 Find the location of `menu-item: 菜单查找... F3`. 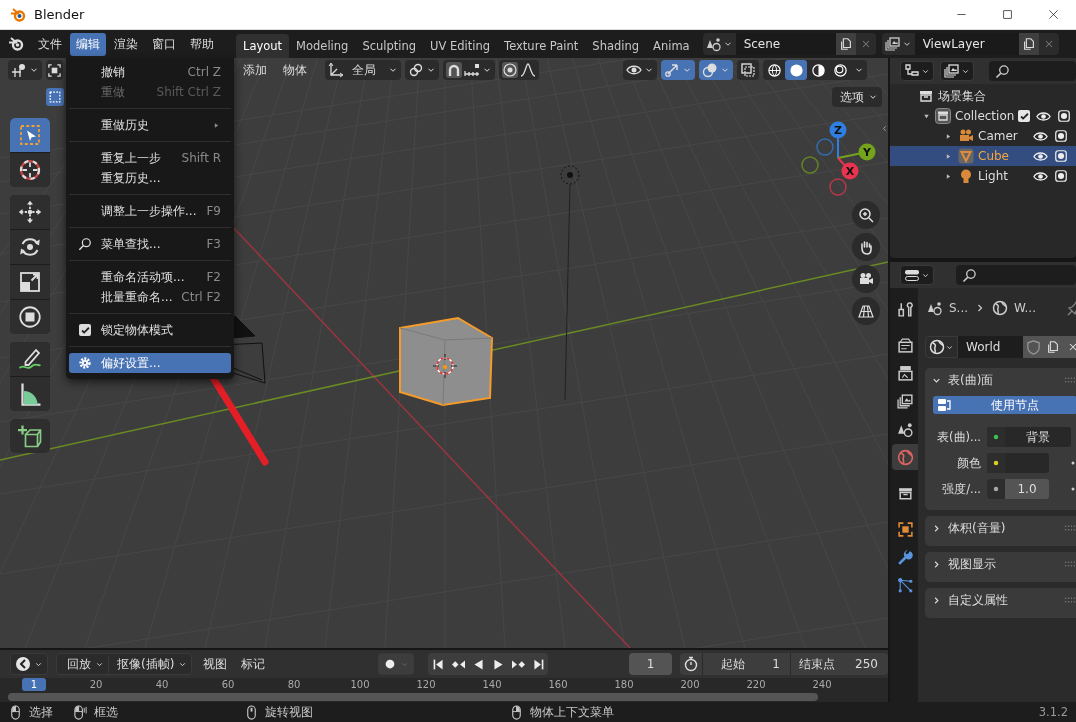

menu-item: 菜单查找... F3 is located at coordinates (150, 244).